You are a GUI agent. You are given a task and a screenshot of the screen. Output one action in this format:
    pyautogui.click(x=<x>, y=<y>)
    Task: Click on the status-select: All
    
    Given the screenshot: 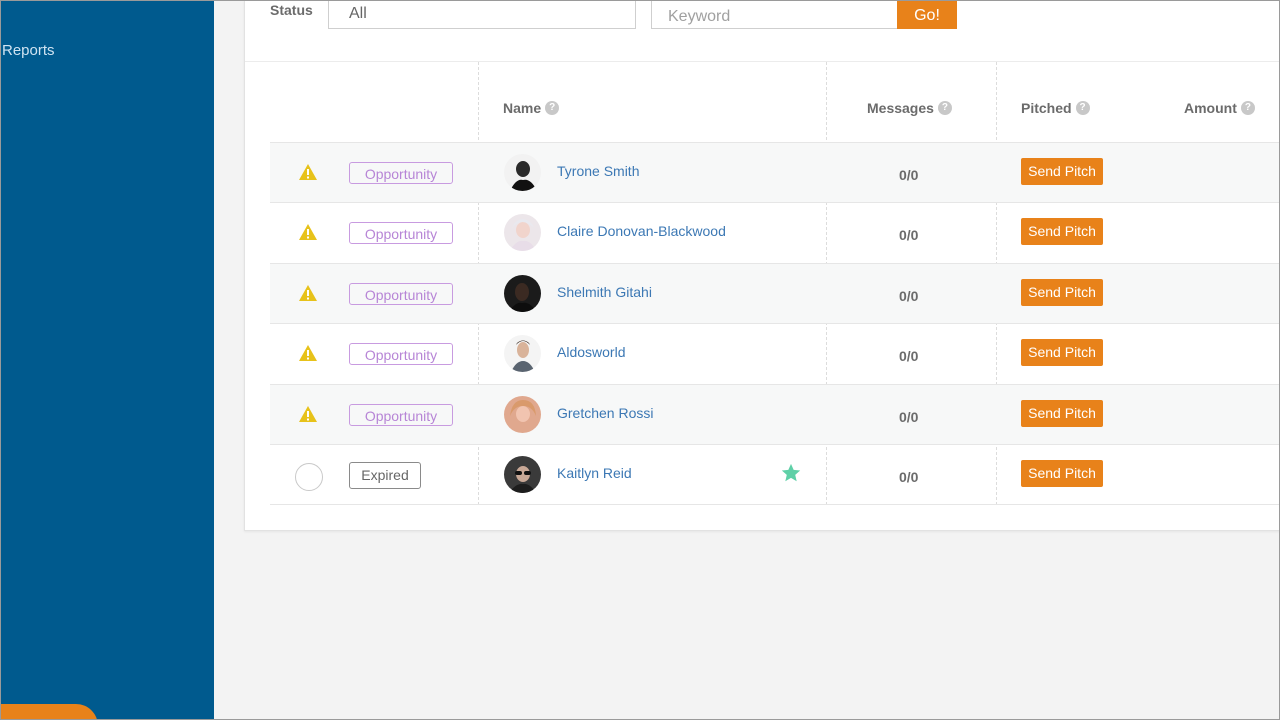 What is the action you would take?
    pyautogui.click(x=482, y=14)
    